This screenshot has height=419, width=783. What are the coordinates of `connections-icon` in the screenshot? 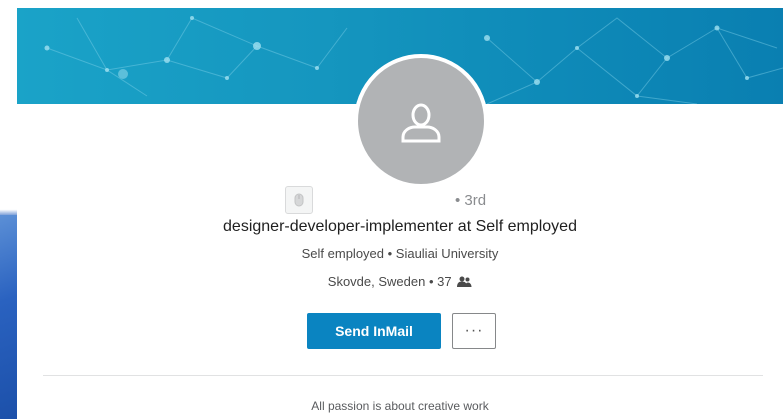 It's located at (464, 283).